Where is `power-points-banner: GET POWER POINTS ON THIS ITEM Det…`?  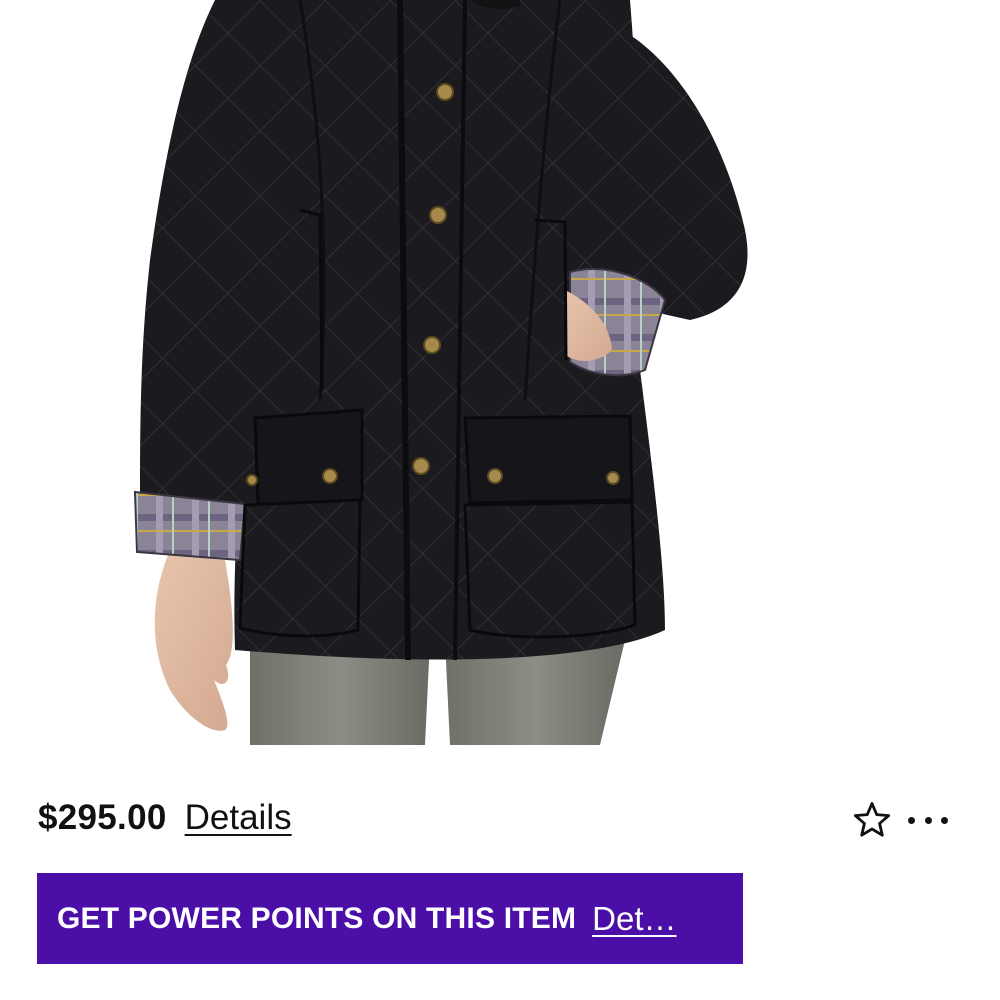
power-points-banner: GET POWER POINTS ON THIS ITEM Det… is located at coordinates (390, 918).